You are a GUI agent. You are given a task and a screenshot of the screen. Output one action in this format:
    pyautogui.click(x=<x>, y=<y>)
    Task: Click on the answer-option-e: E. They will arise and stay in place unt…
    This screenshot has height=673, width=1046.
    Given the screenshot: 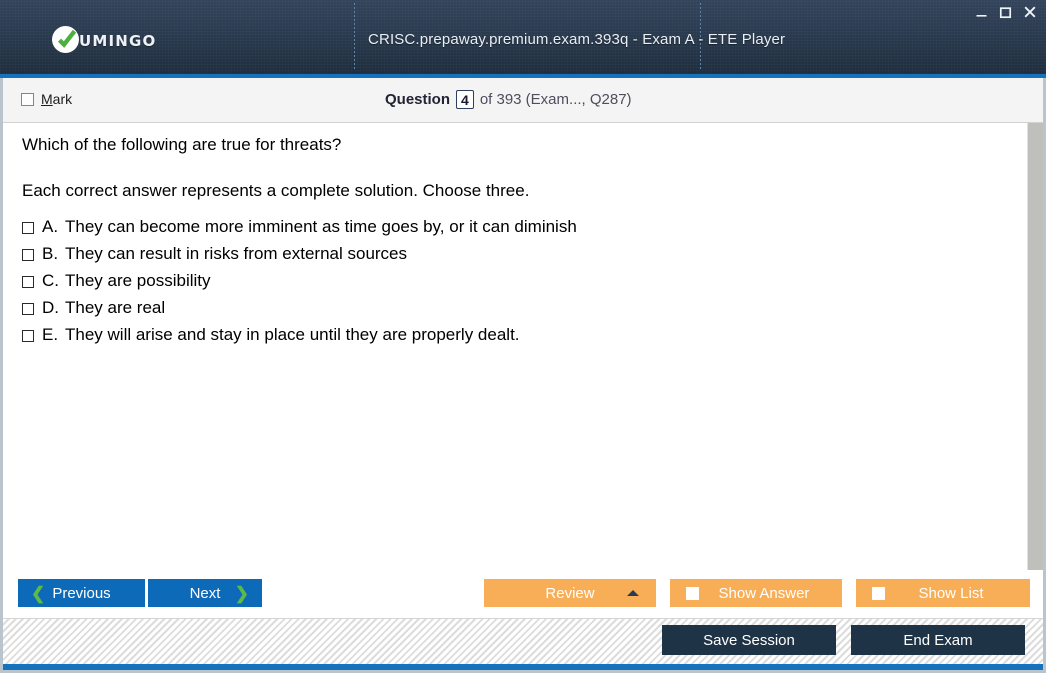 What is the action you would take?
    pyautogui.click(x=472, y=338)
    